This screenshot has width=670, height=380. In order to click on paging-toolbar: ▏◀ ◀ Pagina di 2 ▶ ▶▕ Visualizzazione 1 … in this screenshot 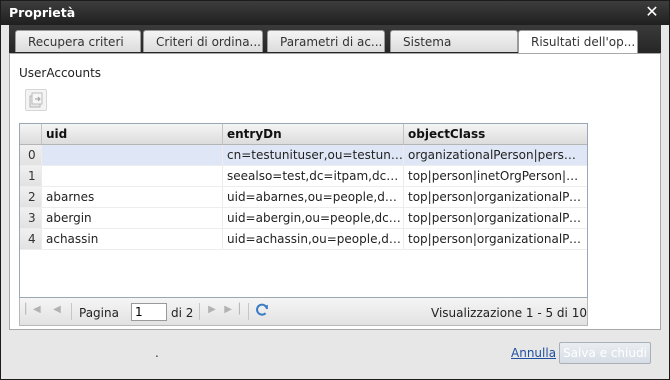, I will do `click(303, 312)`.